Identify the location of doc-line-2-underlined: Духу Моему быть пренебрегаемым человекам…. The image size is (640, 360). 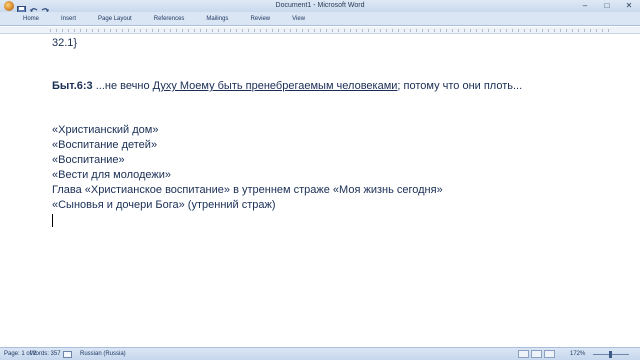
(275, 86).